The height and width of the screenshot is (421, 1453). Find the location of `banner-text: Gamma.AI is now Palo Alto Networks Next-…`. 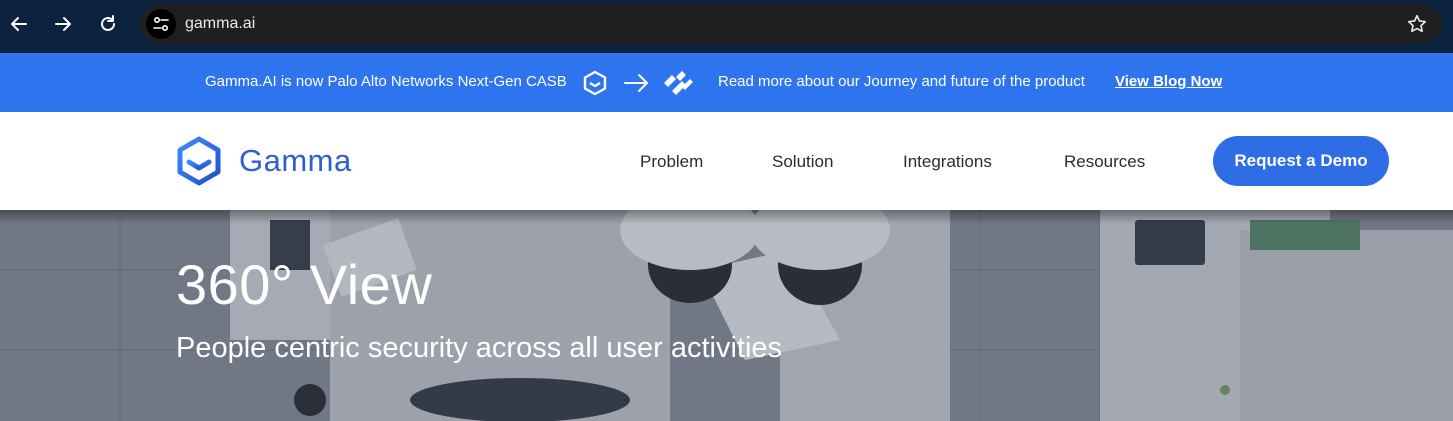

banner-text: Gamma.AI is now Palo Alto Networks Next-… is located at coordinates (386, 81).